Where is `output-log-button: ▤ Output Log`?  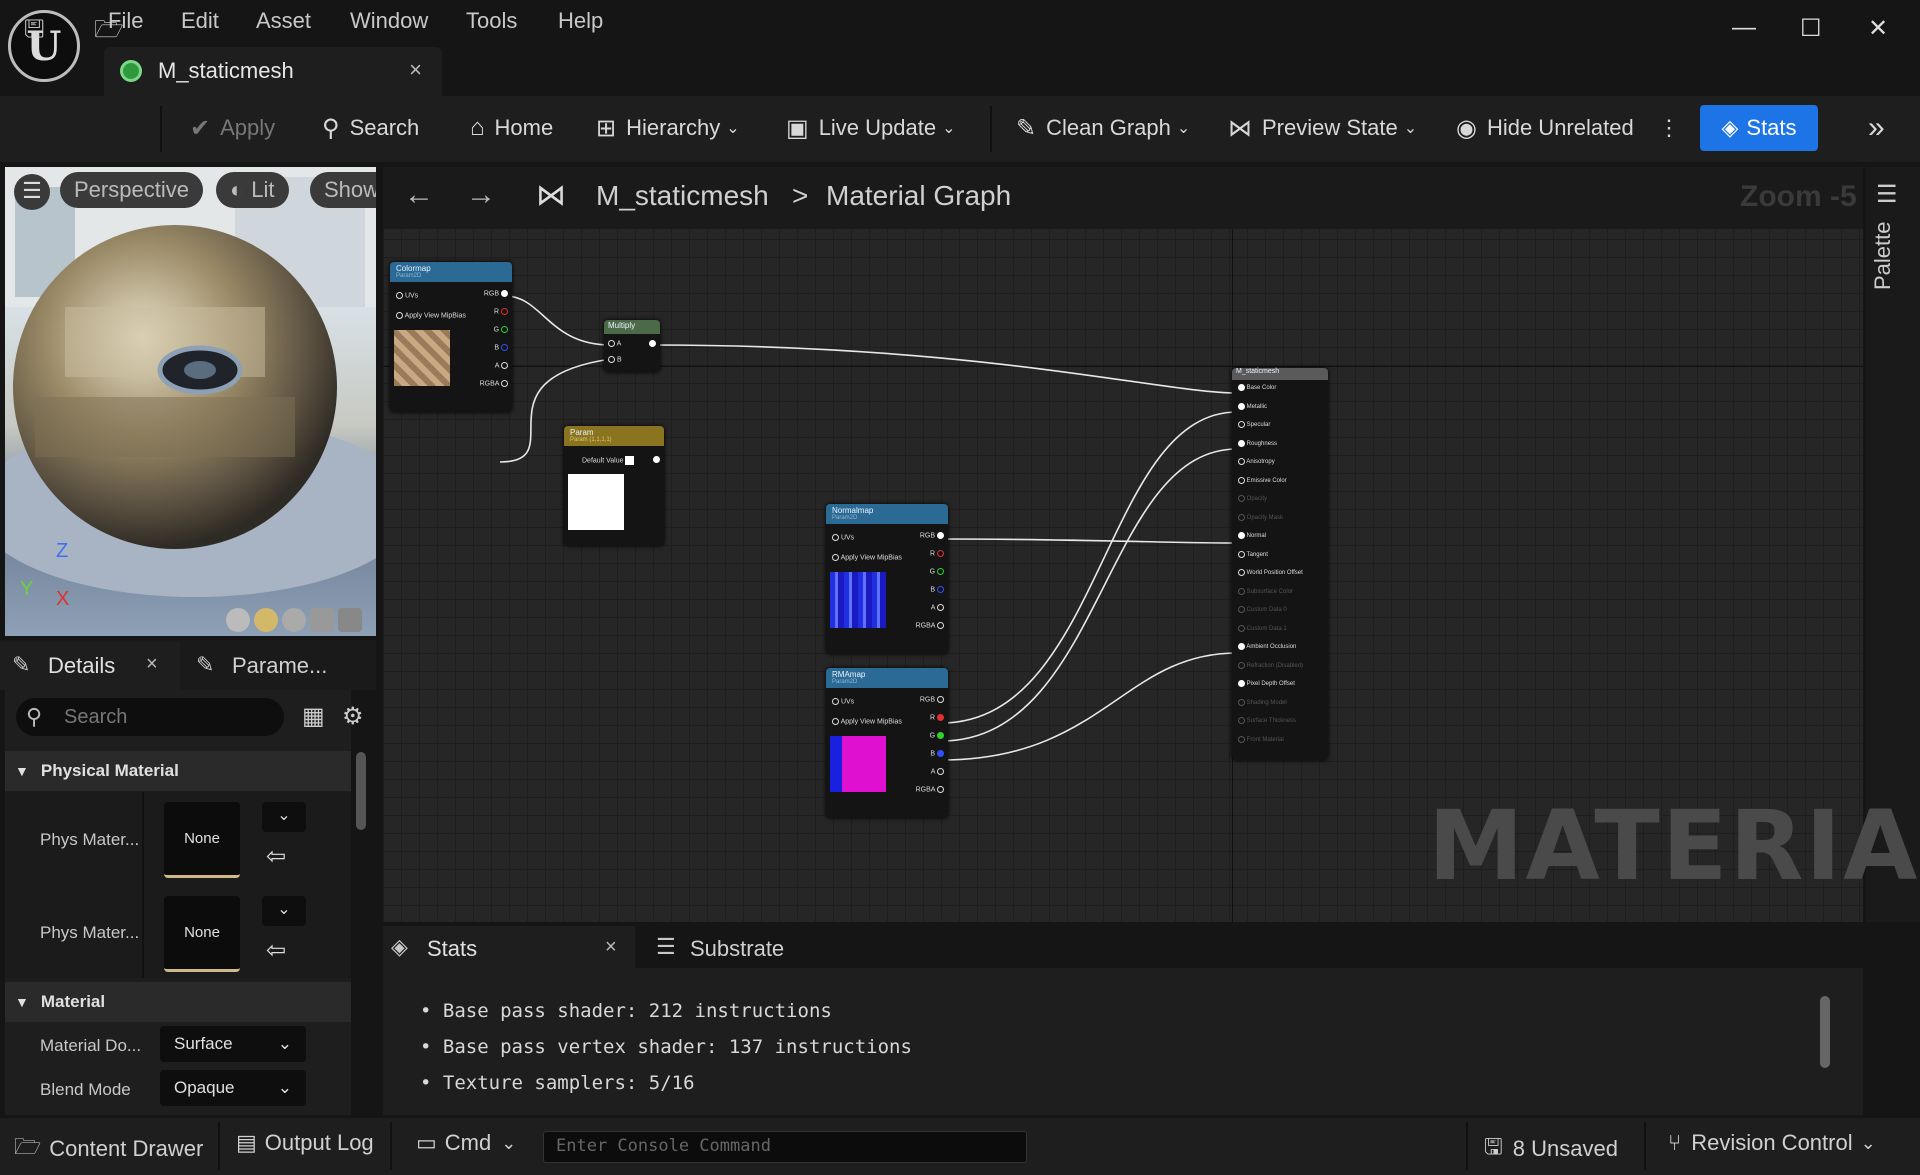 output-log-button: ▤ Output Log is located at coordinates (305, 1143).